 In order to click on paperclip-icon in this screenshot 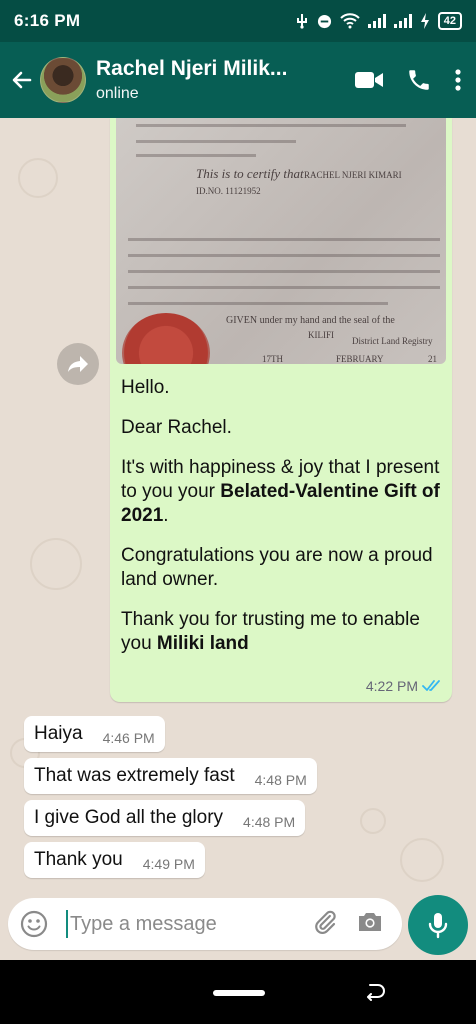, I will do `click(325, 922)`.